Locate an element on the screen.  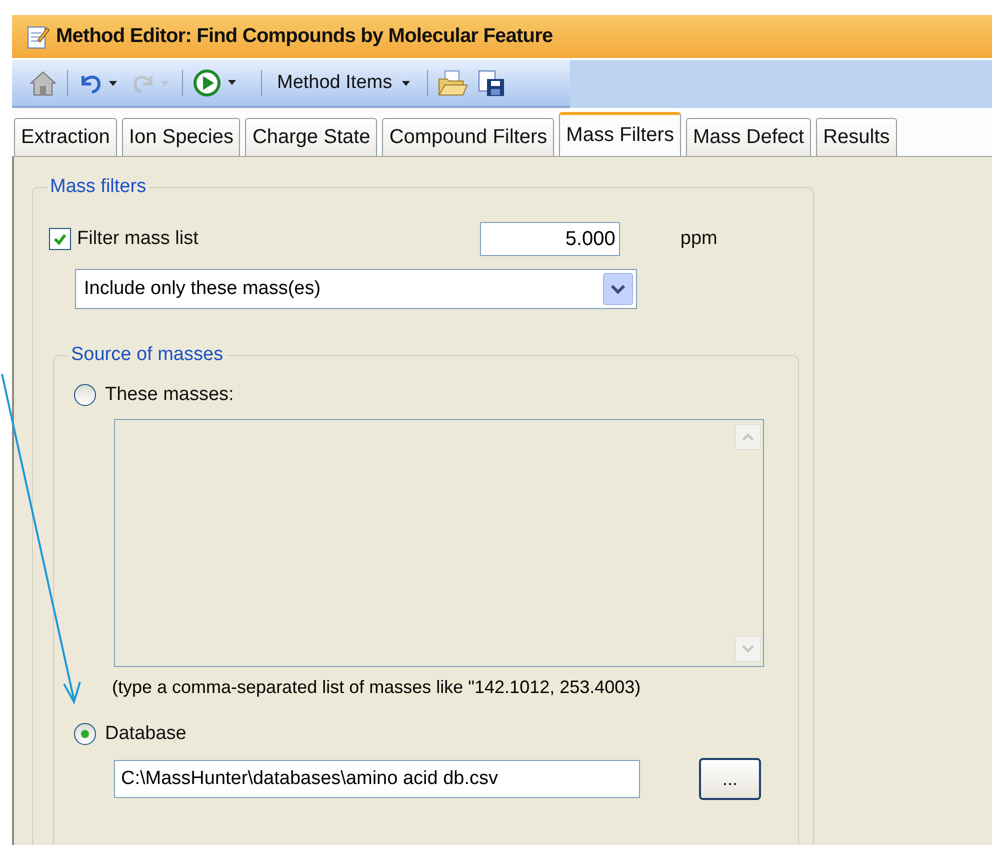
radio-label: These masses: is located at coordinates (169, 395).